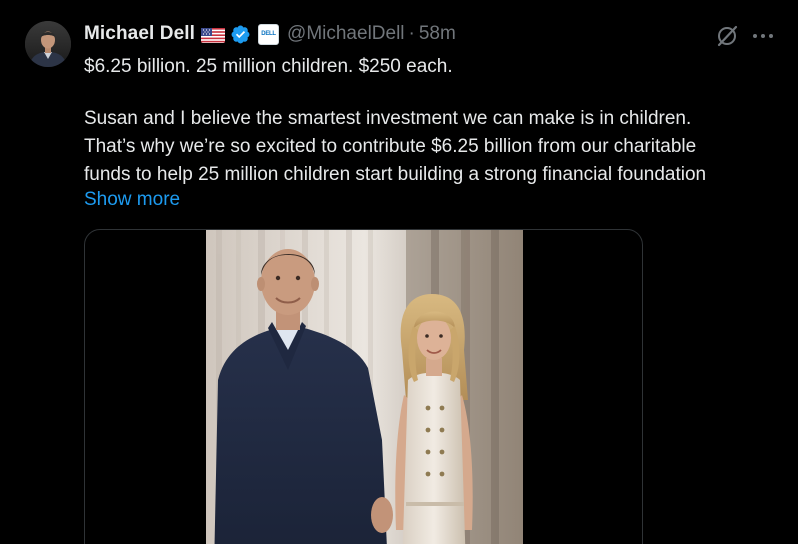 This screenshot has height=544, width=798. I want to click on avatar-image, so click(48, 44).